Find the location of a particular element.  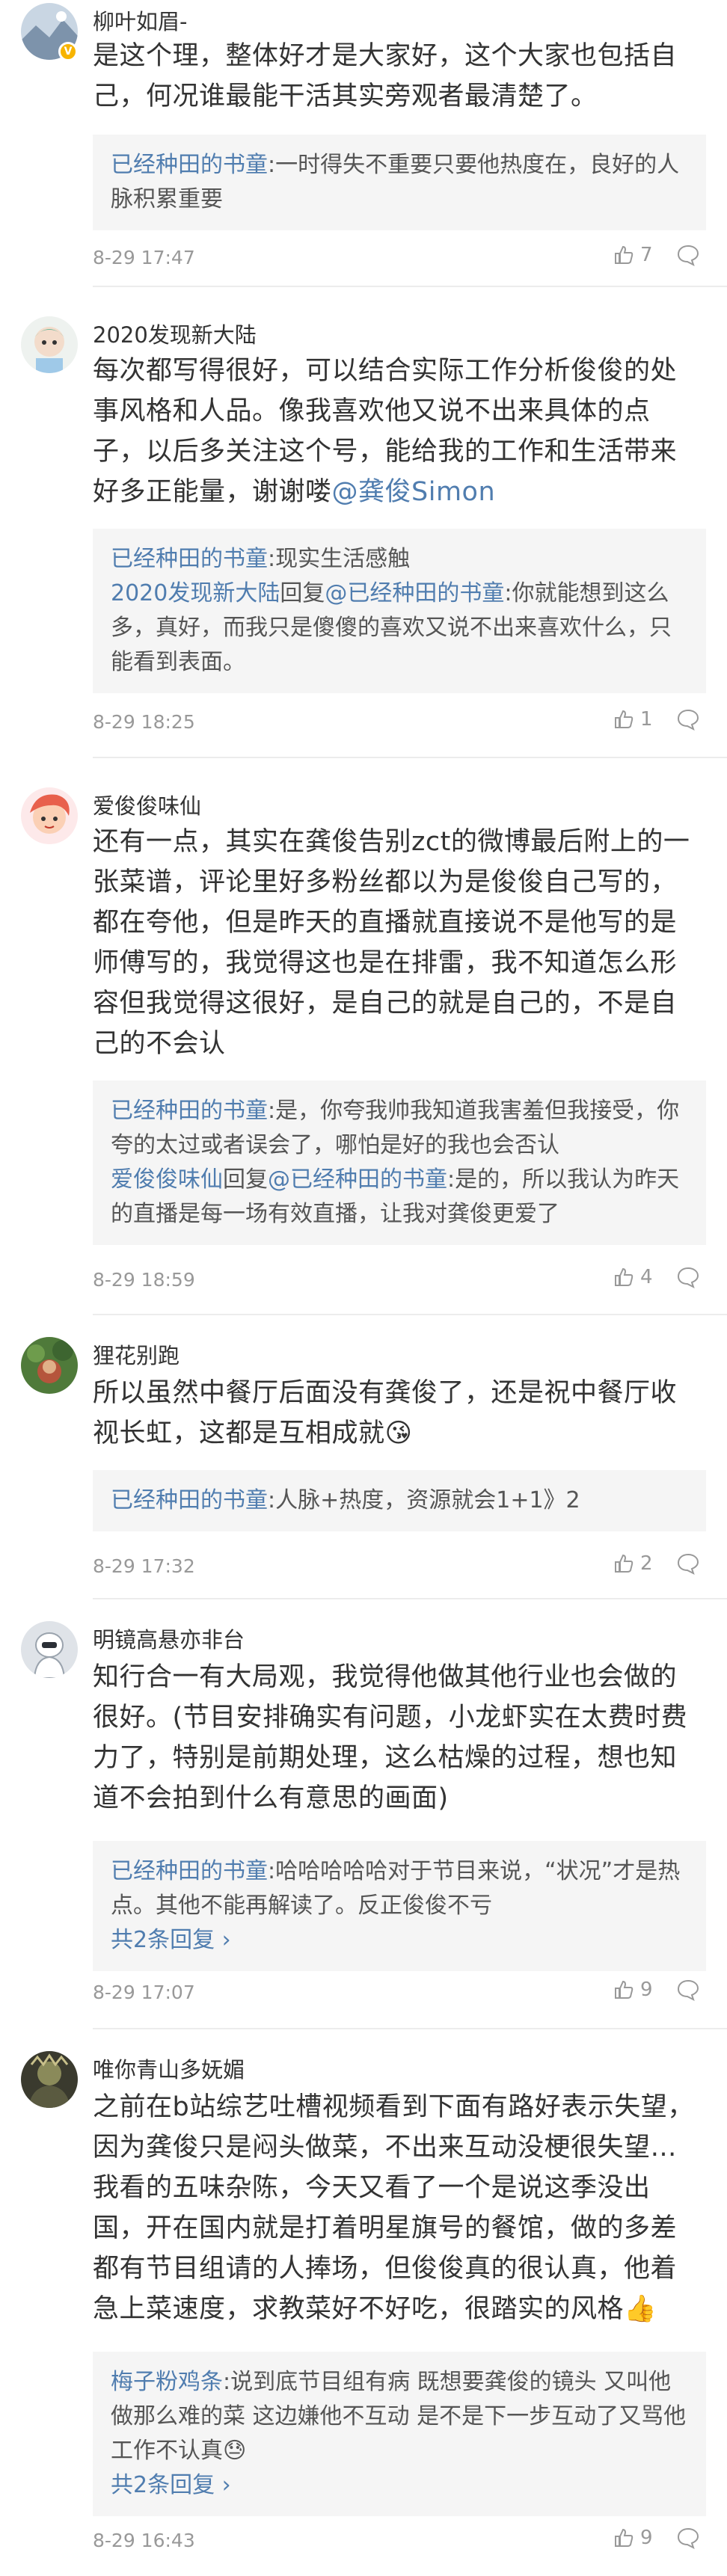

reply-box: 已经种田的书童:人脉+热度，资源就会1+1》2 is located at coordinates (399, 1500).